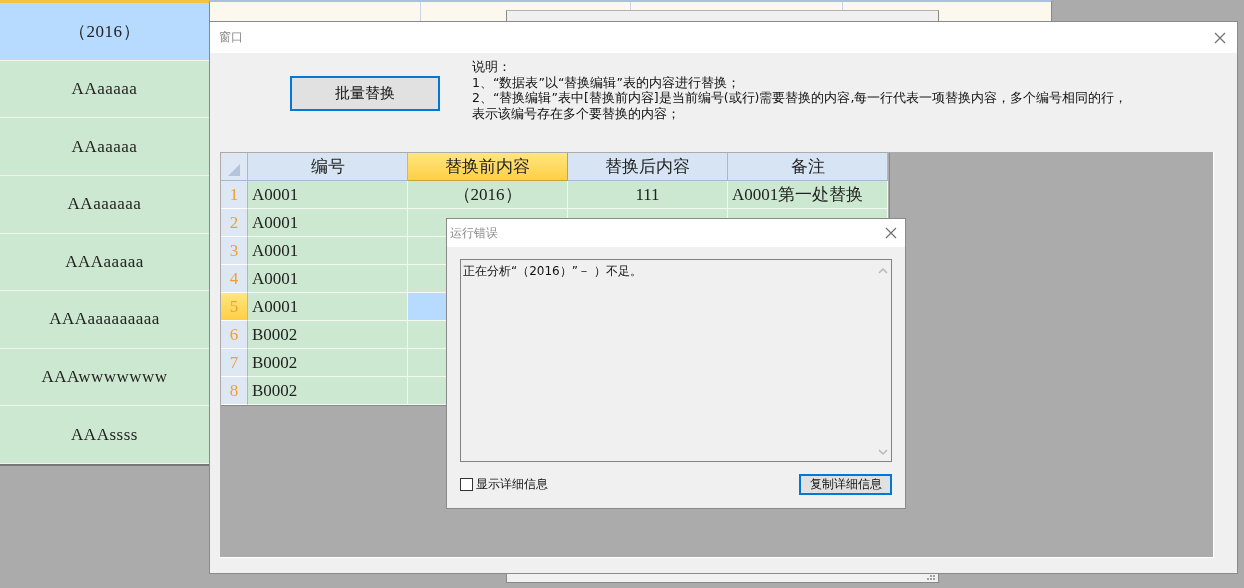 The width and height of the screenshot is (1244, 588). Describe the element at coordinates (845, 484) in the screenshot. I see `copy-details-button: 复制详细信息` at that location.